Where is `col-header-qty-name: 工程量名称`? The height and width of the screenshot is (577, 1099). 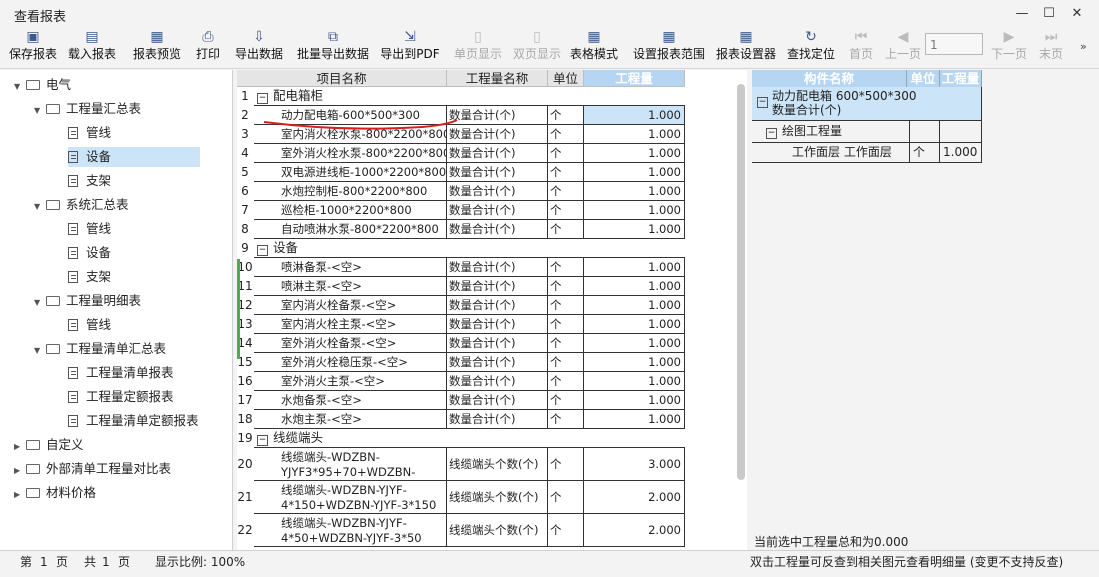 col-header-qty-name: 工程量名称 is located at coordinates (497, 78).